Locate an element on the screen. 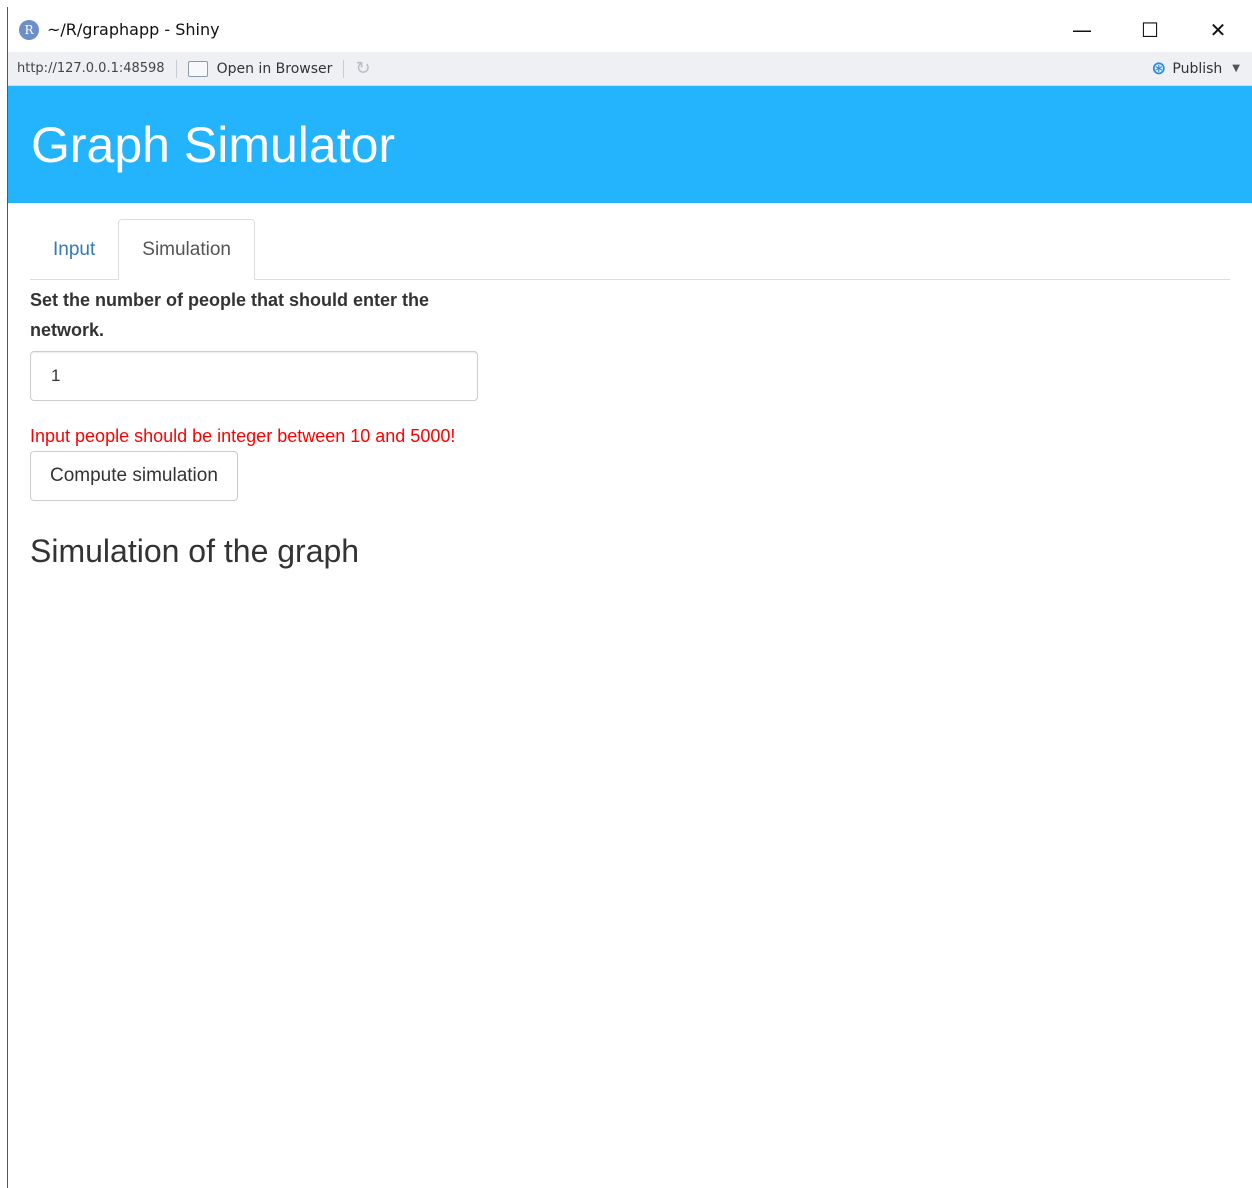 Image resolution: width=1252 pixels, height=1188 pixels. publish-label: Publish is located at coordinates (1197, 68).